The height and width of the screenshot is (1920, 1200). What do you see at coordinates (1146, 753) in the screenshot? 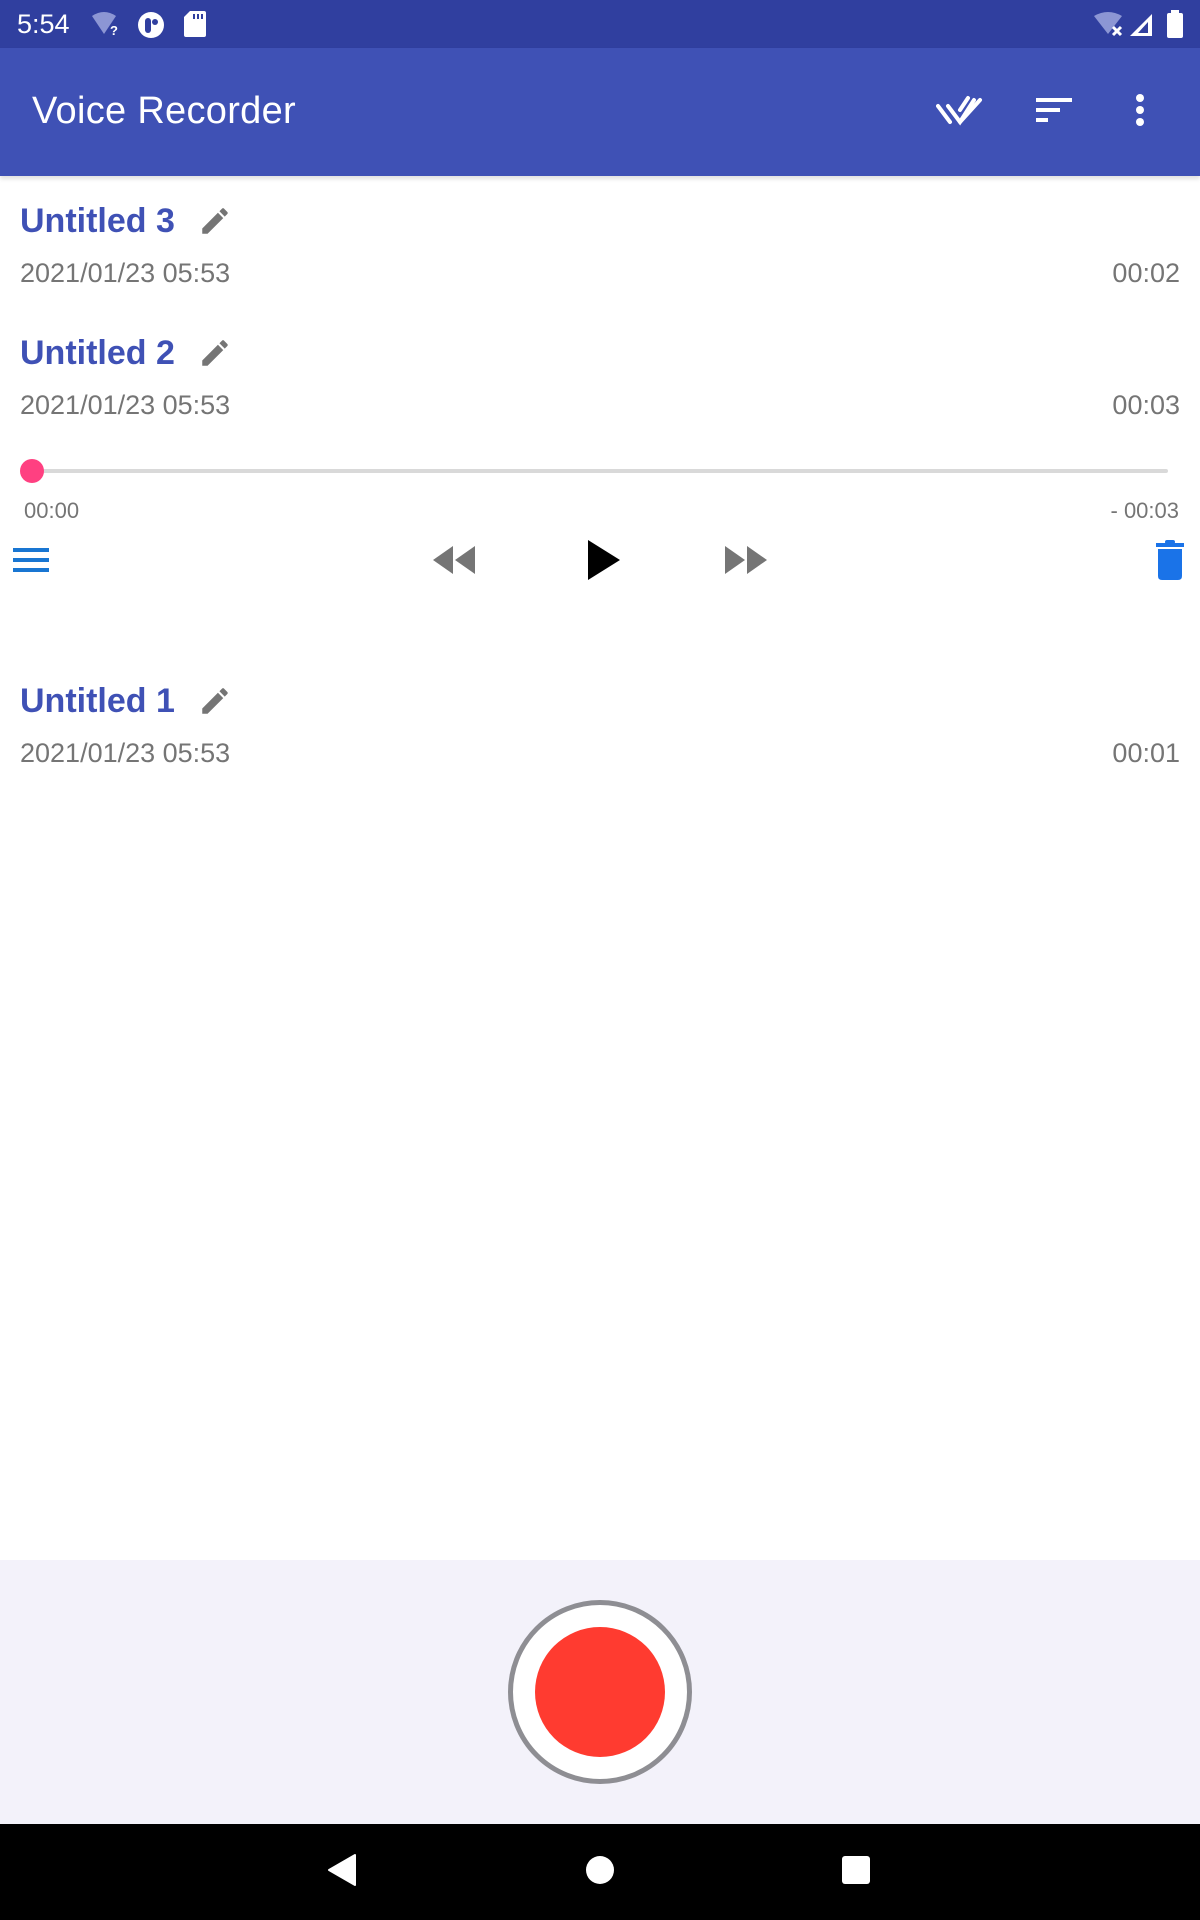
I see `recording-duration: 00:01` at bounding box center [1146, 753].